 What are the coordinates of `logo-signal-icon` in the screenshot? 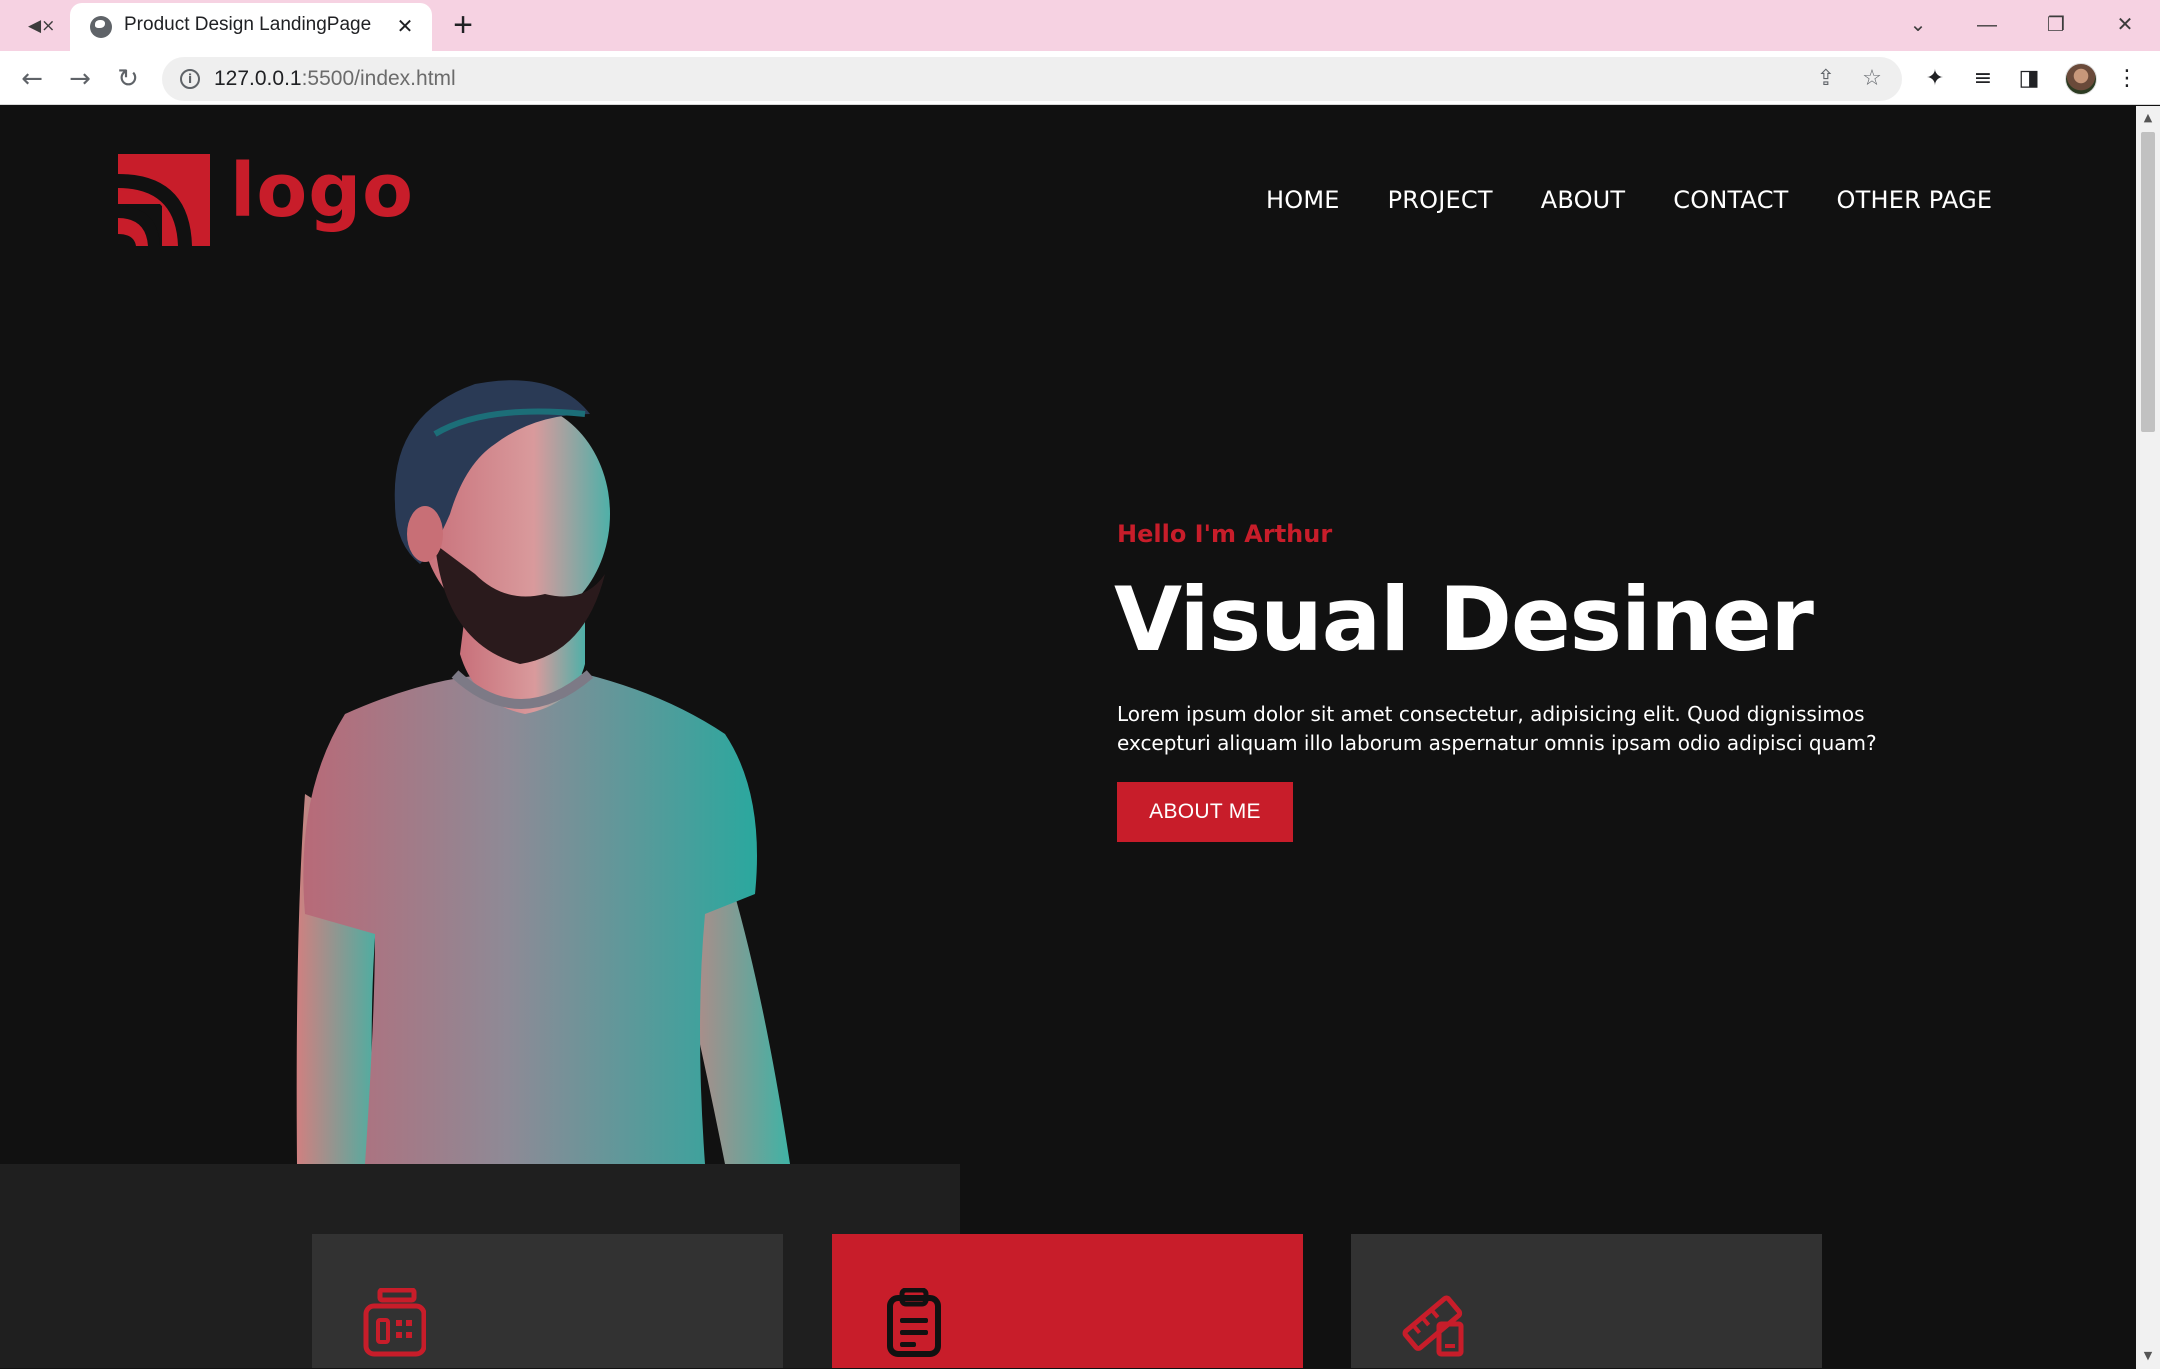 It's located at (165, 199).